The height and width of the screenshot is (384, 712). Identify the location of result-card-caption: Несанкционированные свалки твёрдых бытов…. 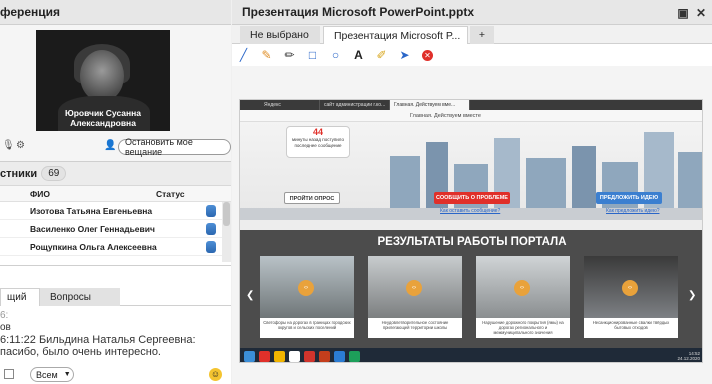
(631, 325).